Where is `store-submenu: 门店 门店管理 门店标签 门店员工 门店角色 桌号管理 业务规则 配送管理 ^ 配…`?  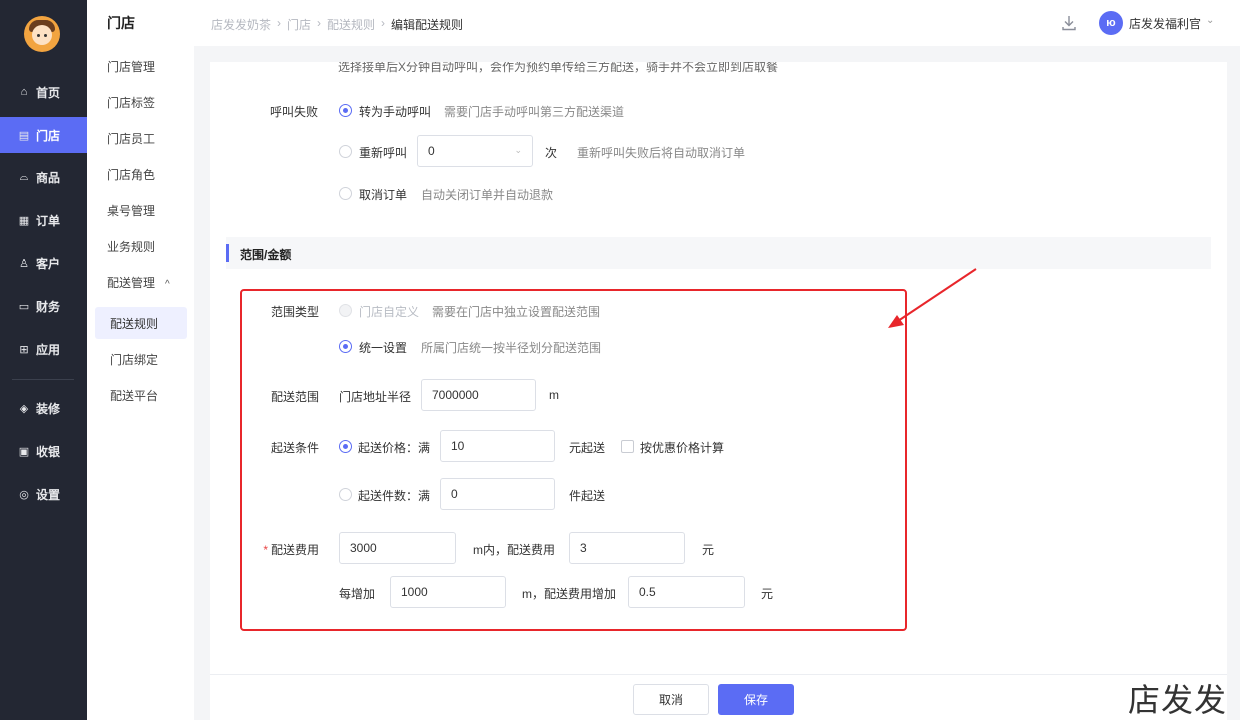
store-submenu: 门店 门店管理 门店标签 门店员工 门店角色 桌号管理 业务规则 配送管理 ^ 配… is located at coordinates (140, 360).